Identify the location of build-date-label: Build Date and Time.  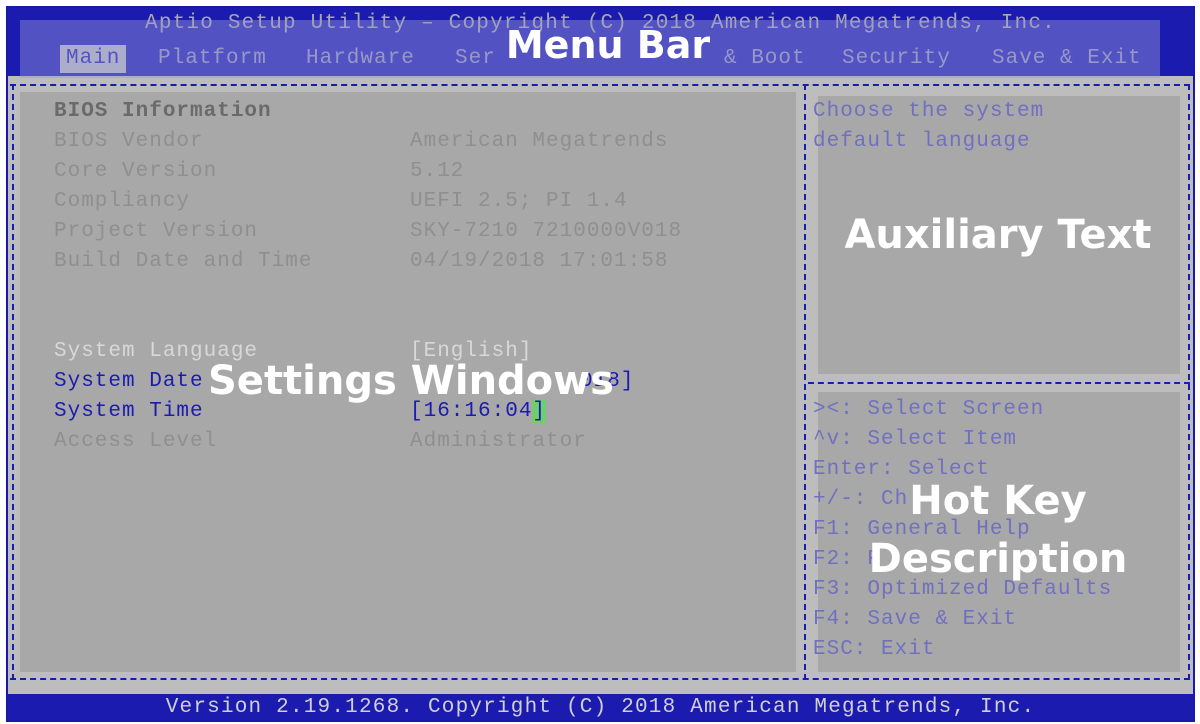
(183, 261).